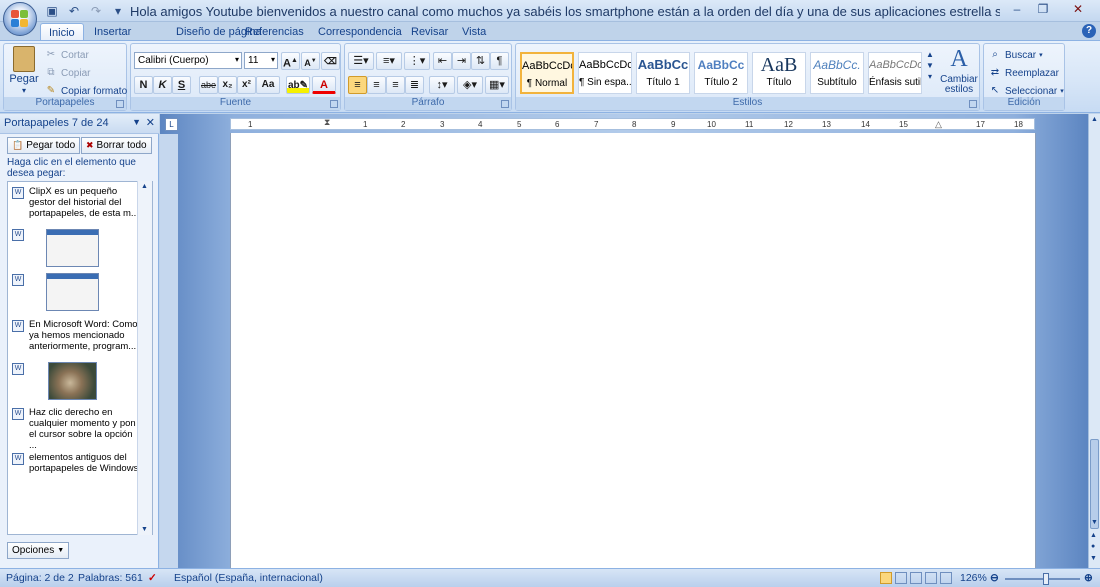 This screenshot has height=587, width=1100. I want to click on tab-inicio: Inicio, so click(62, 32).